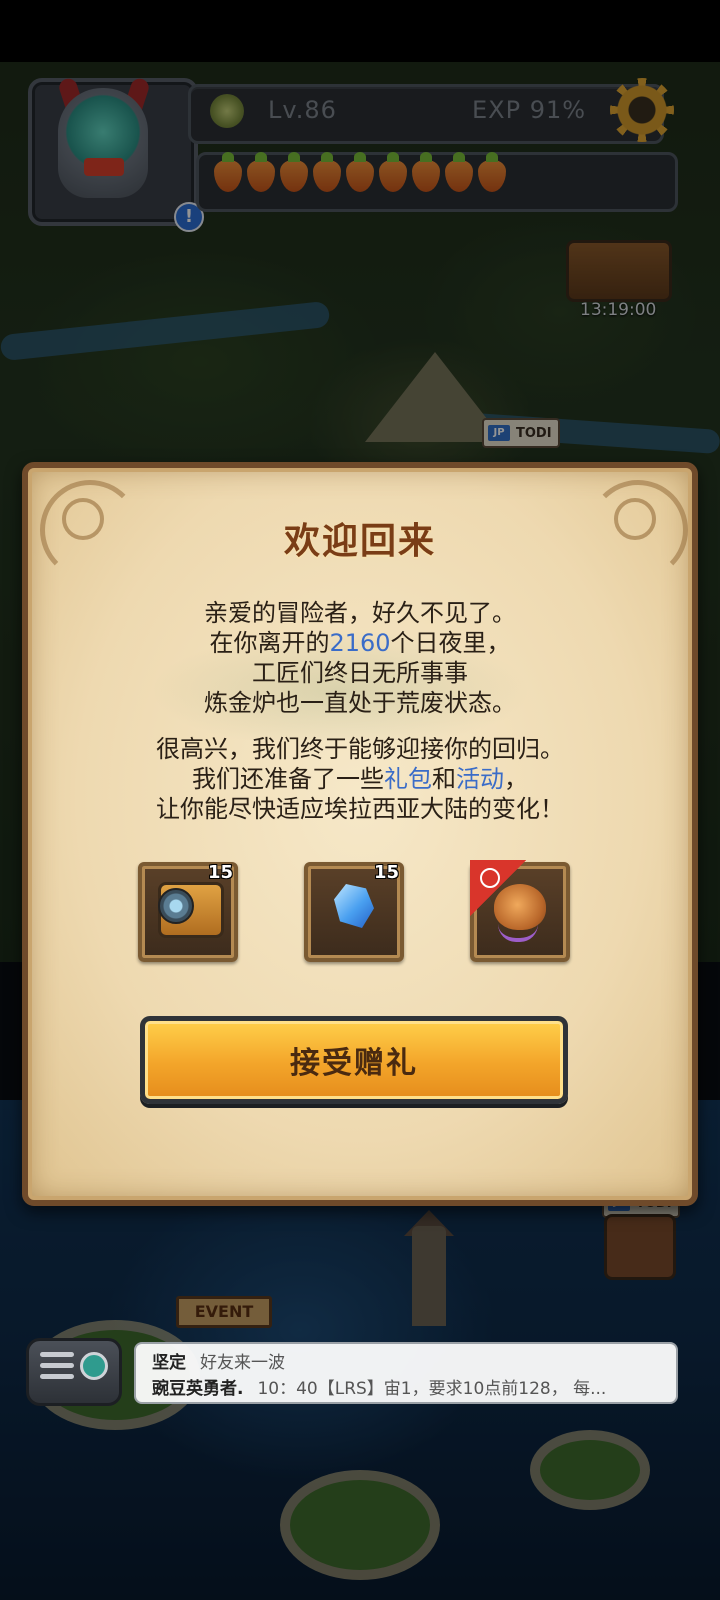 The width and height of the screenshot is (720, 1600). Describe the element at coordinates (408, 779) in the screenshot. I see `gift-pack-link: 礼包` at that location.